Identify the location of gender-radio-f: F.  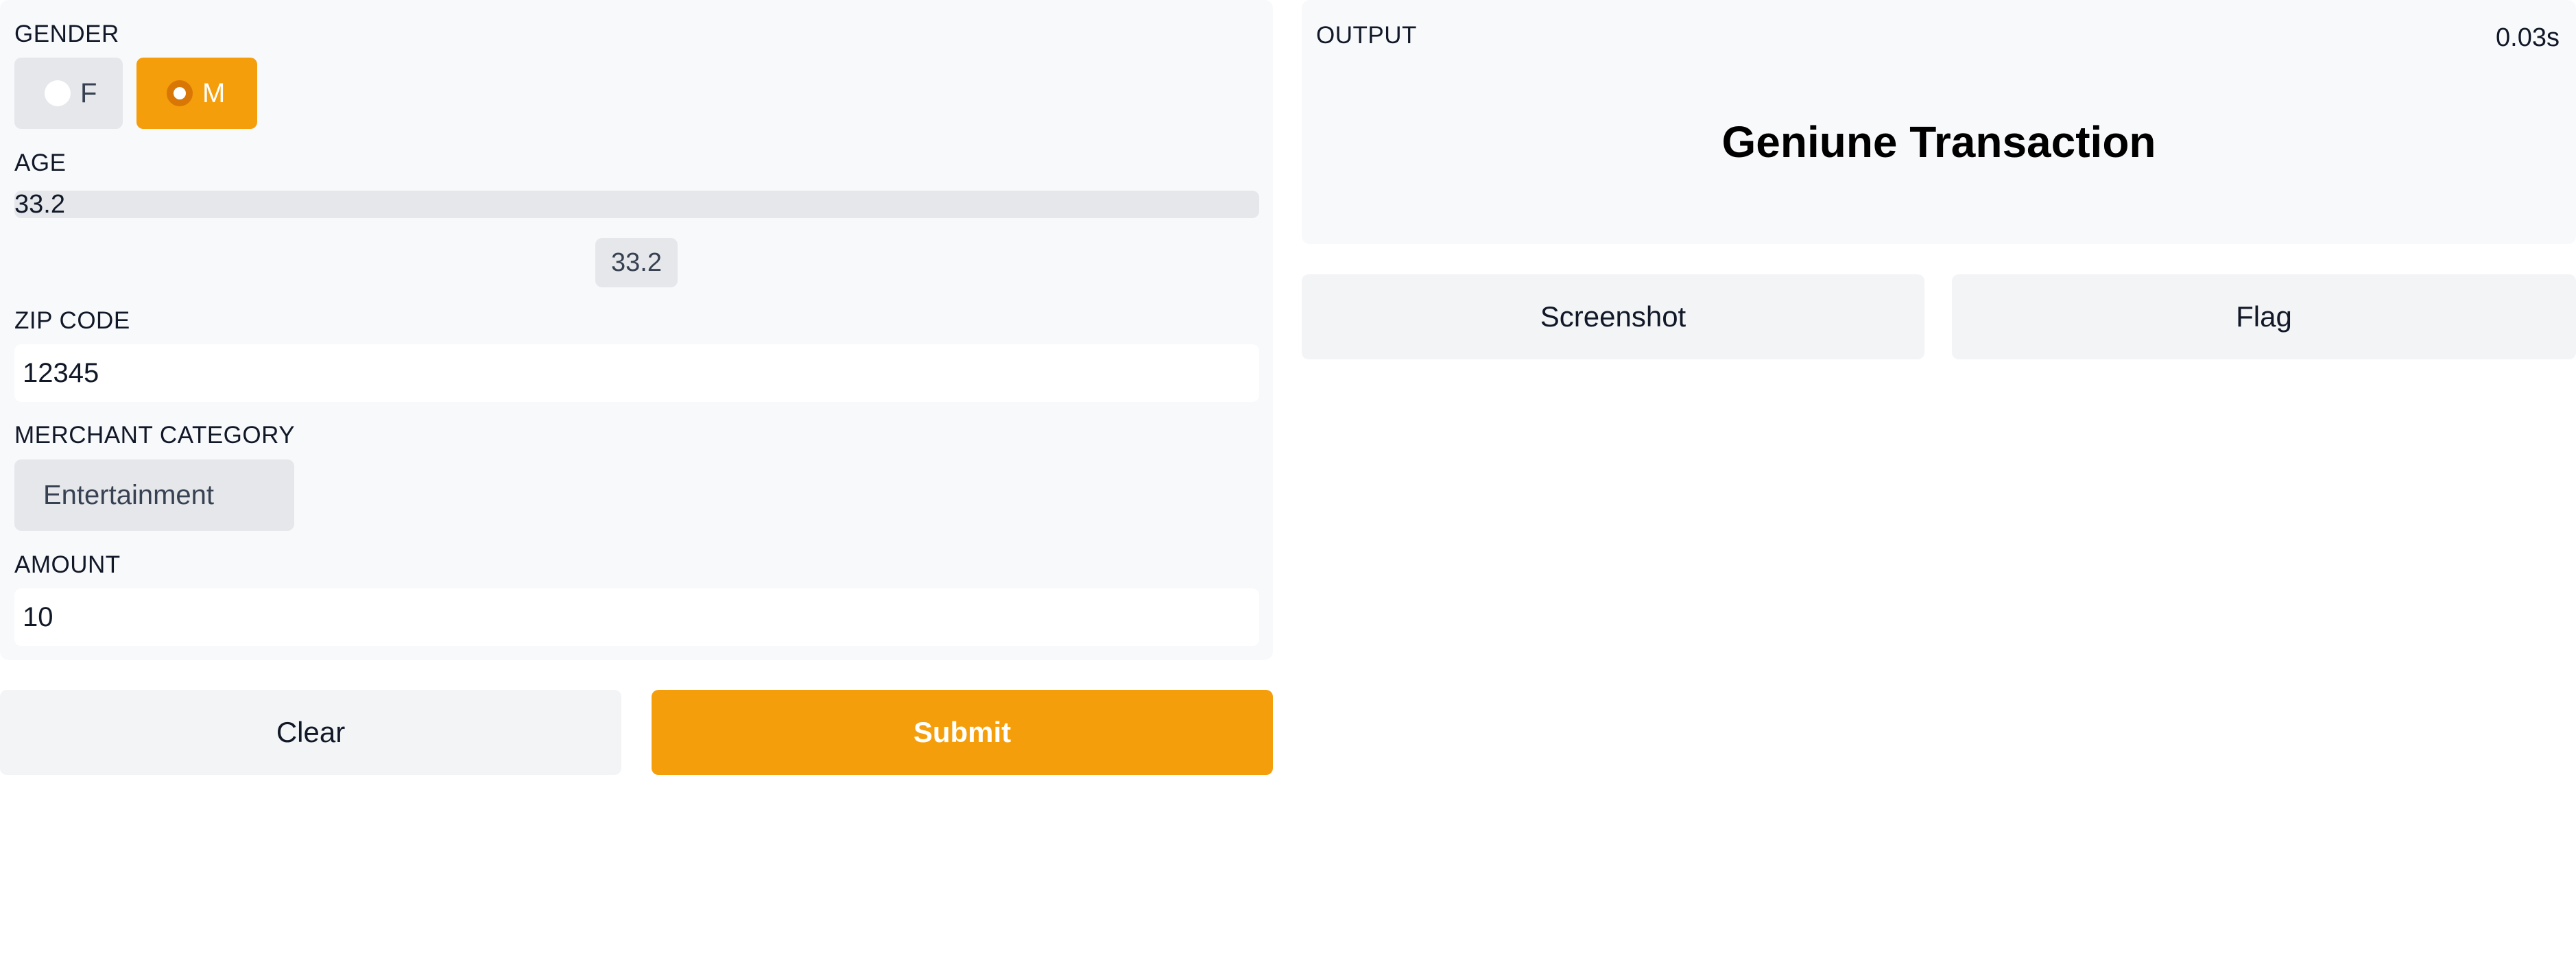
(68, 93).